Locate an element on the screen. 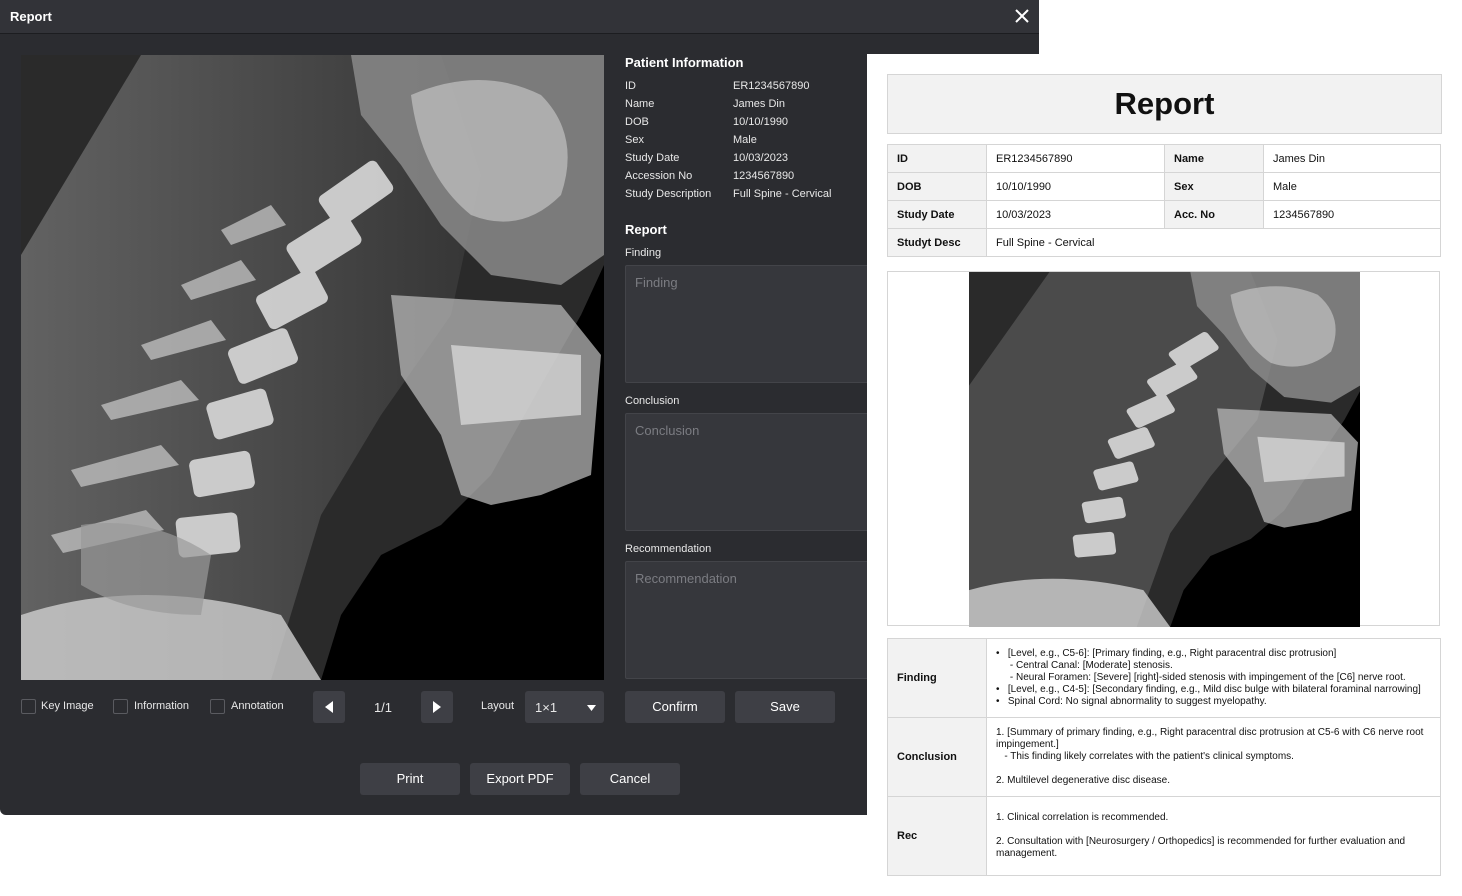 The height and width of the screenshot is (896, 1462). table-row: DOB 10/10/1990 Sex Male is located at coordinates (1164, 186).